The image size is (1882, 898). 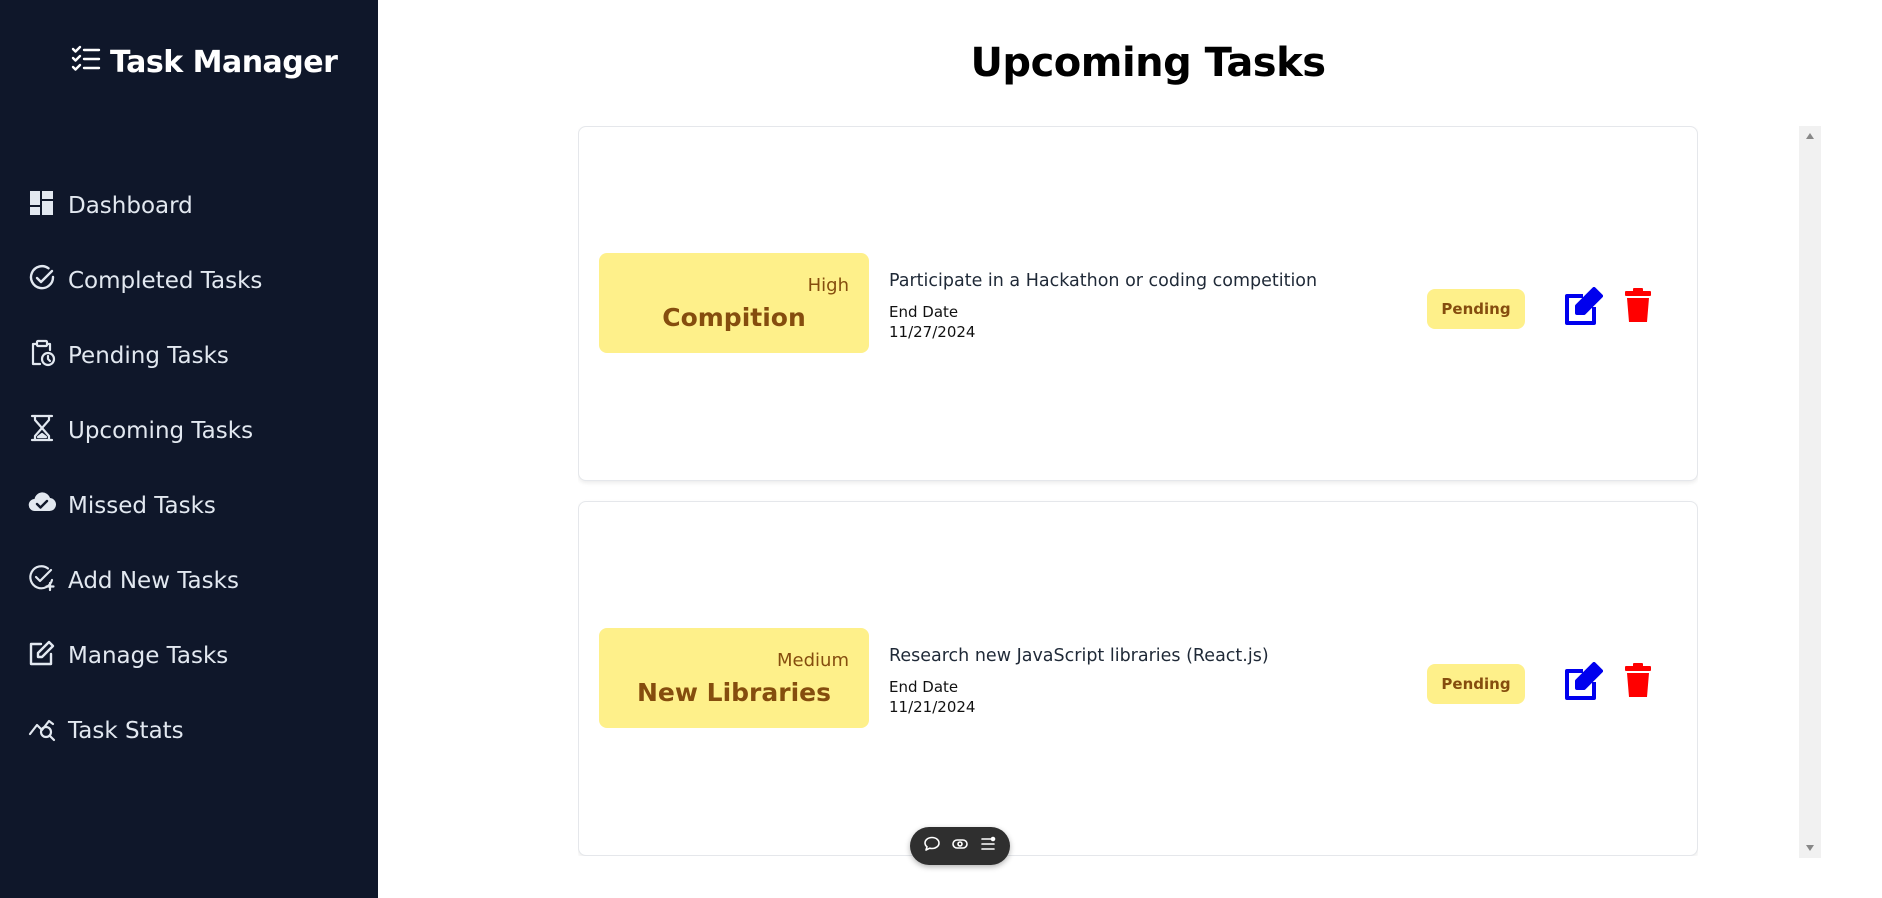 I want to click on sidebar-item-missed-tasks: Missed Tasks, so click(x=145, y=505).